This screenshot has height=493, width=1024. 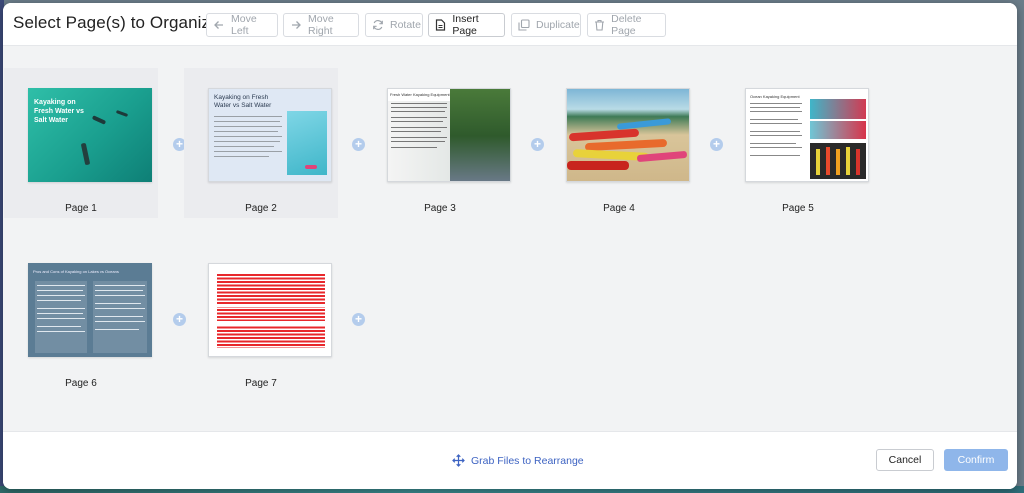 I want to click on duplicate-icon, so click(x=524, y=25).